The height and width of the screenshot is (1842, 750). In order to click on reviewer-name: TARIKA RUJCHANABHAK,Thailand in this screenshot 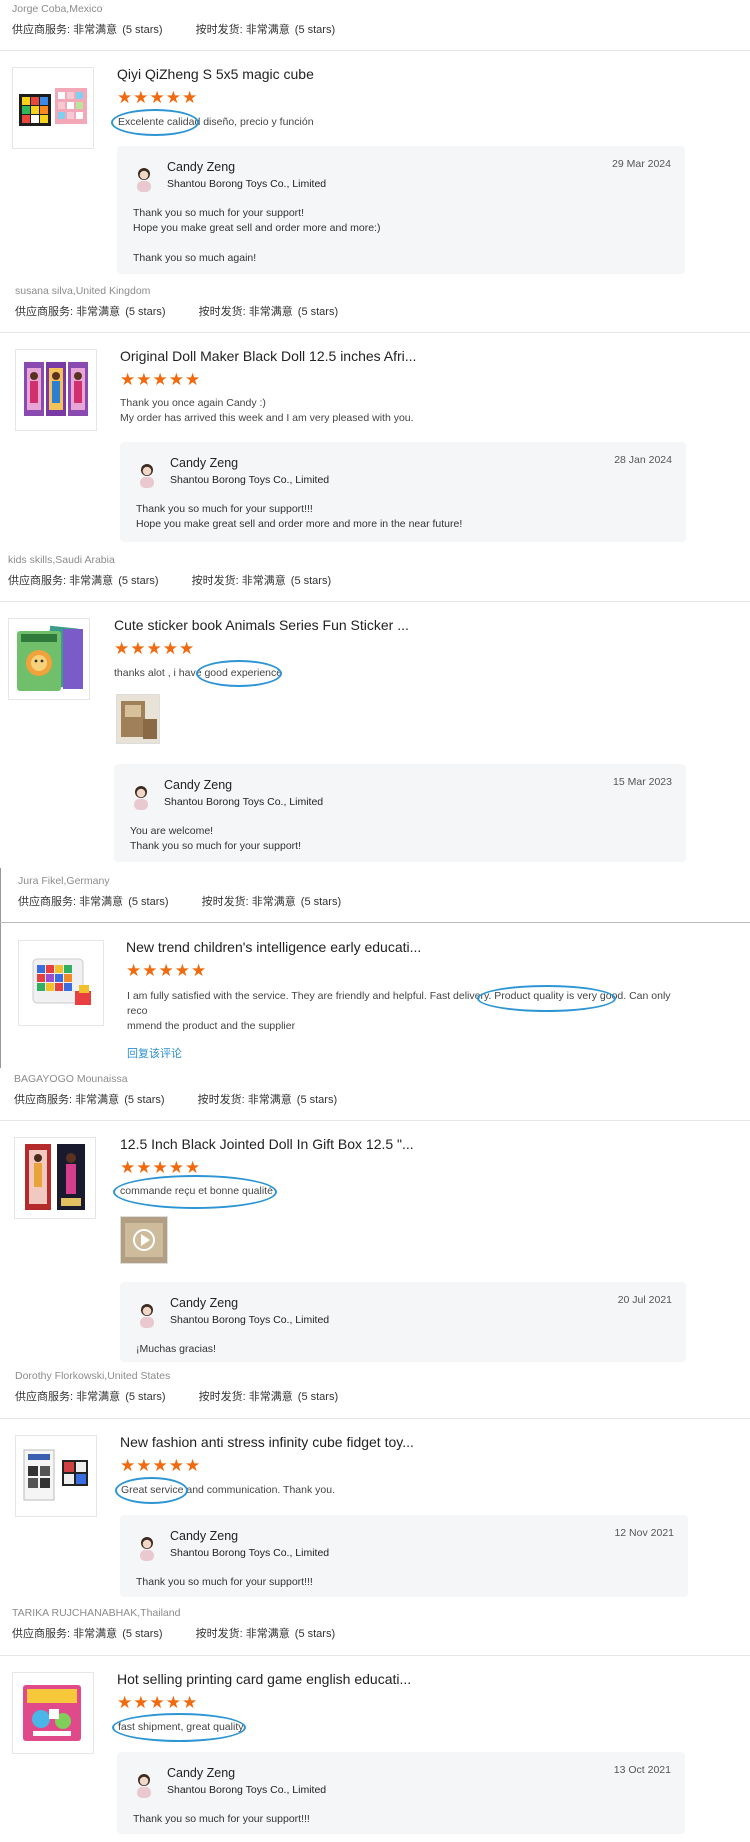, I will do `click(96, 1613)`.